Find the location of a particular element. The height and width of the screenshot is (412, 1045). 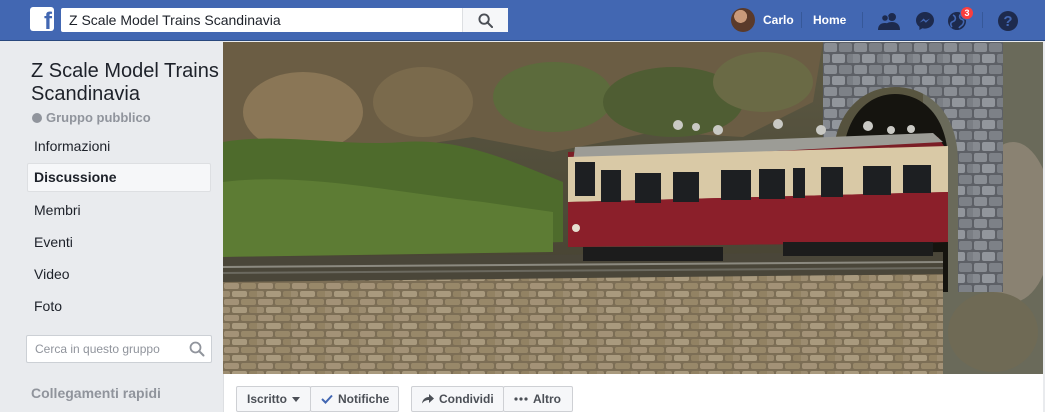

sidebar-item-membri: Membri is located at coordinates (119, 210).